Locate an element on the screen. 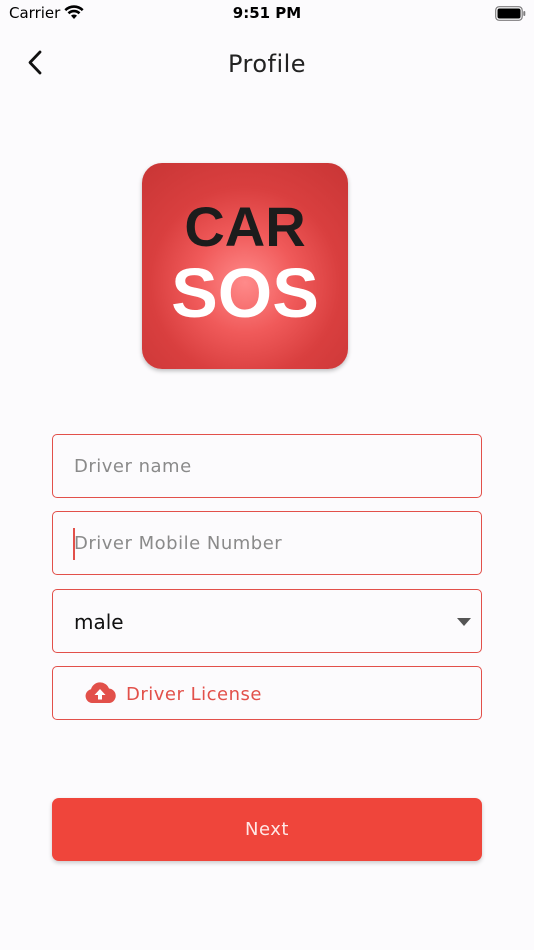 This screenshot has width=534, height=950. logo-text-car: CAR is located at coordinates (245, 226).